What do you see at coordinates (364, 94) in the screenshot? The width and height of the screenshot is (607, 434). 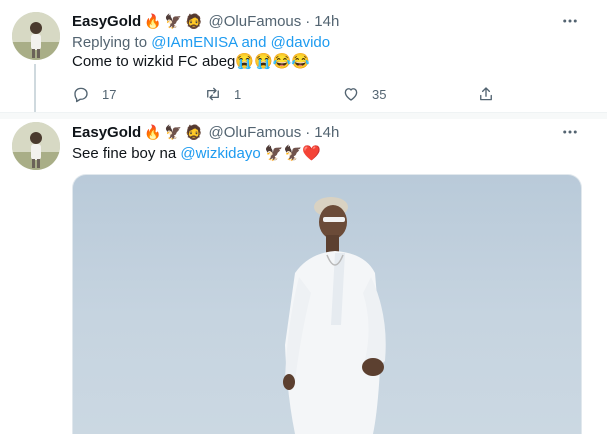 I see `like-button: 35` at bounding box center [364, 94].